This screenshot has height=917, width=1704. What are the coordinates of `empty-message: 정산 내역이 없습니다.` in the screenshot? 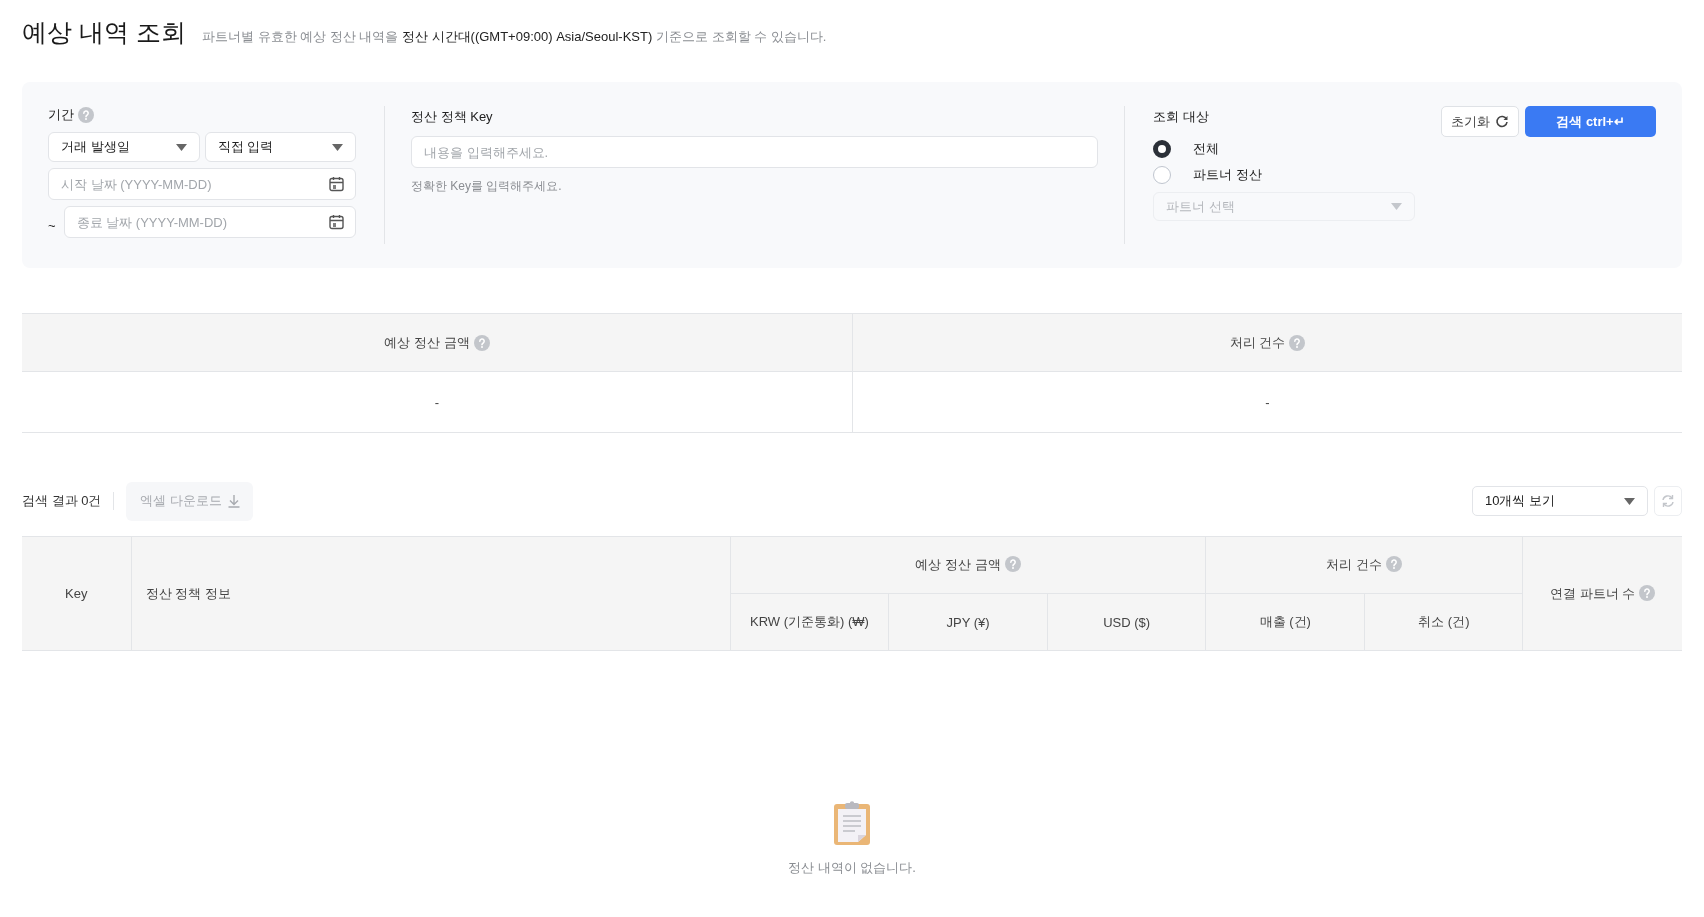 It's located at (852, 868).